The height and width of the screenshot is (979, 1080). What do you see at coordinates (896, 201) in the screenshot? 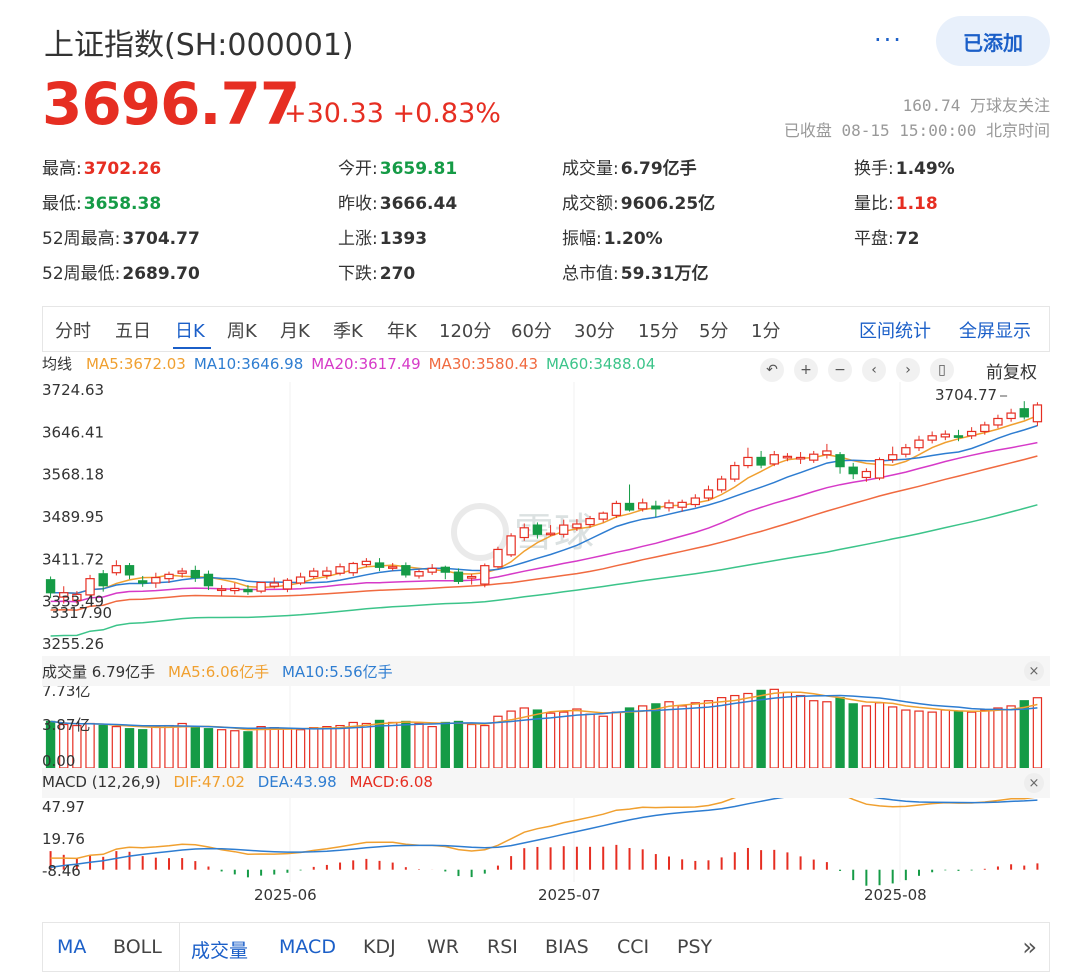
I see `stat-item: 量比: 1.18` at bounding box center [896, 201].